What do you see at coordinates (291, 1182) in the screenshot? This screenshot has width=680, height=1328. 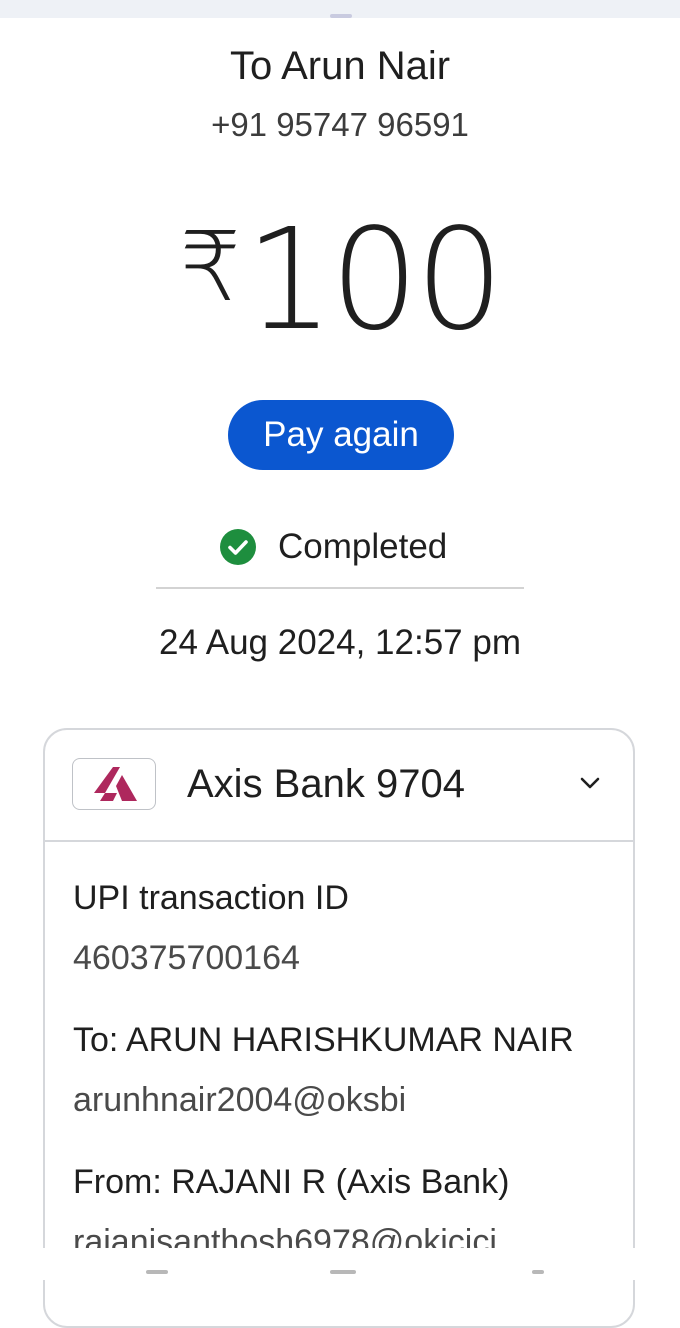 I see `payer-name: From: RAJANI R (Axis Bank)` at bounding box center [291, 1182].